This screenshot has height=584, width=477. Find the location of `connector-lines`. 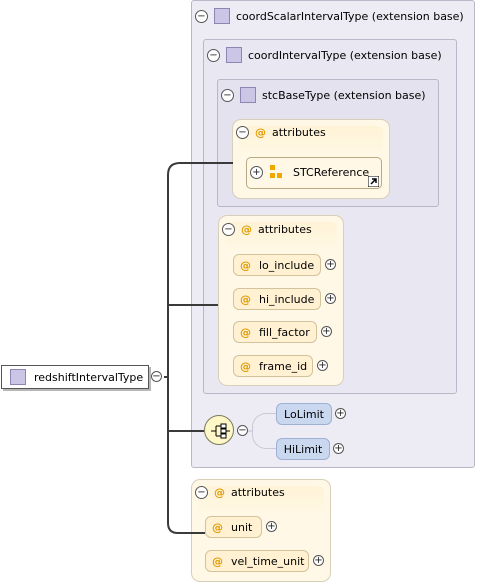

connector-lines is located at coordinates (208, 348).